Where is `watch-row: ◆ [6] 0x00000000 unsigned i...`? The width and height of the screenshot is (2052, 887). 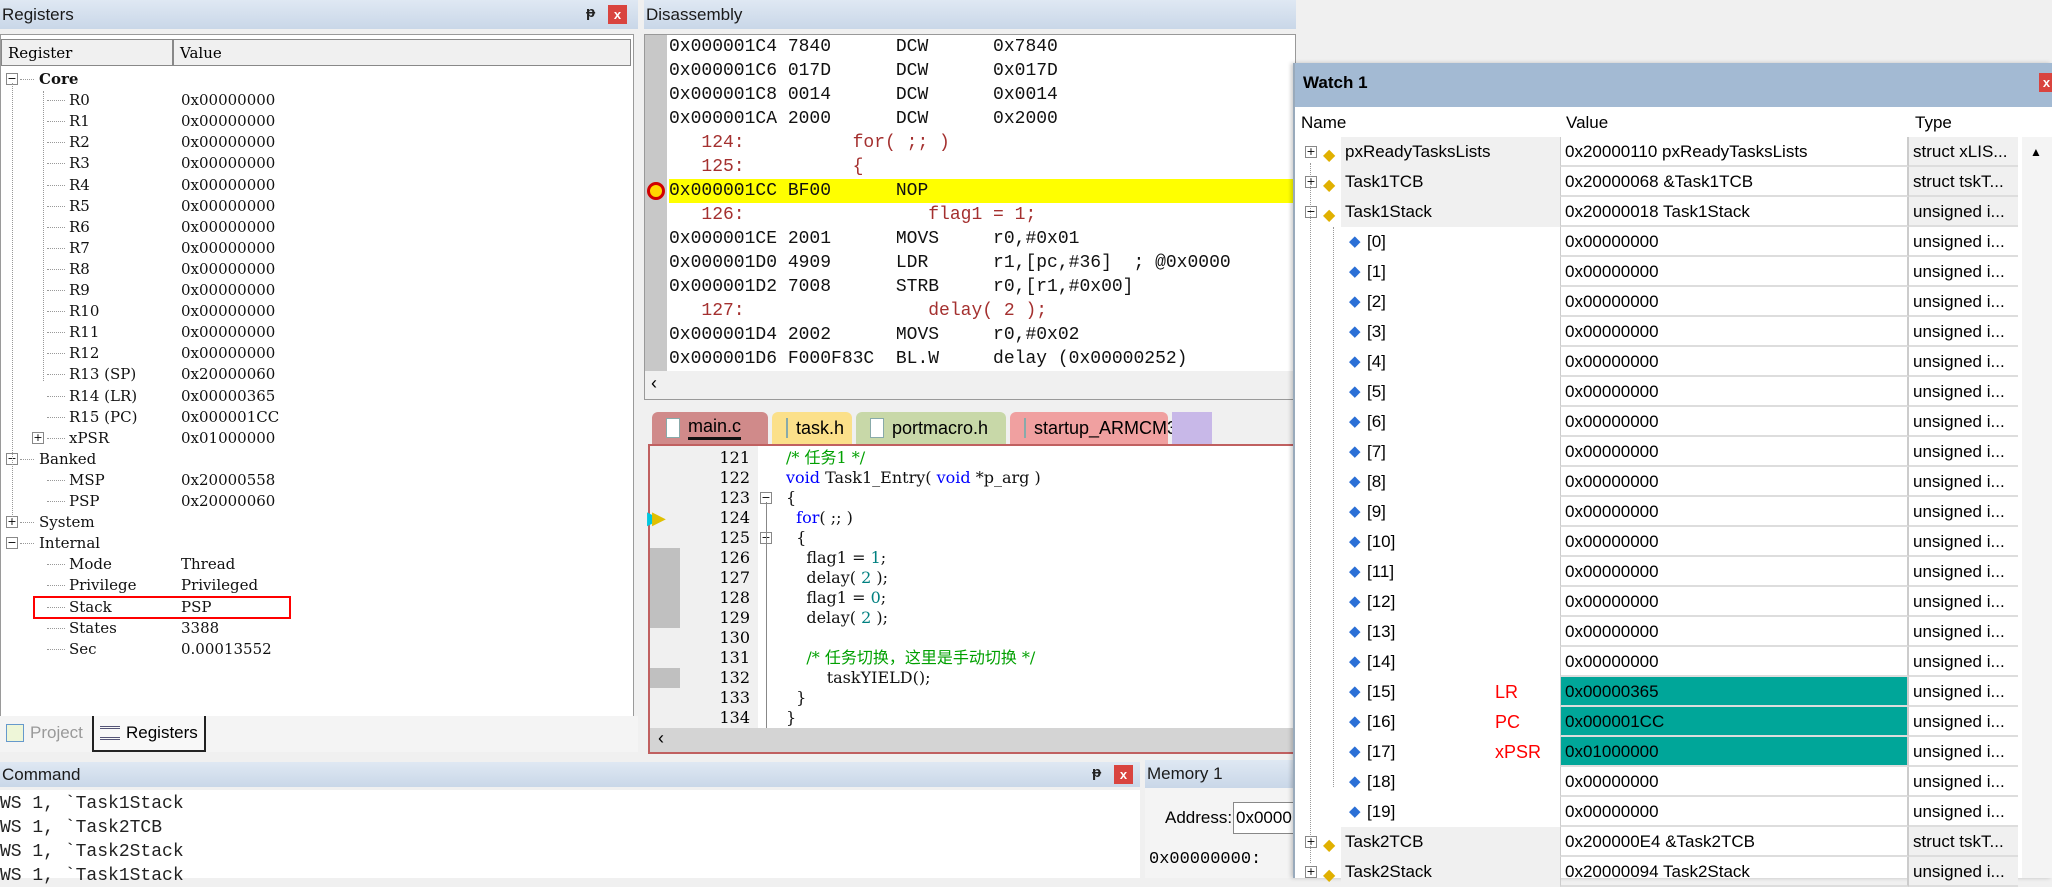
watch-row: ◆ [6] 0x00000000 unsigned i... is located at coordinates (1656, 422).